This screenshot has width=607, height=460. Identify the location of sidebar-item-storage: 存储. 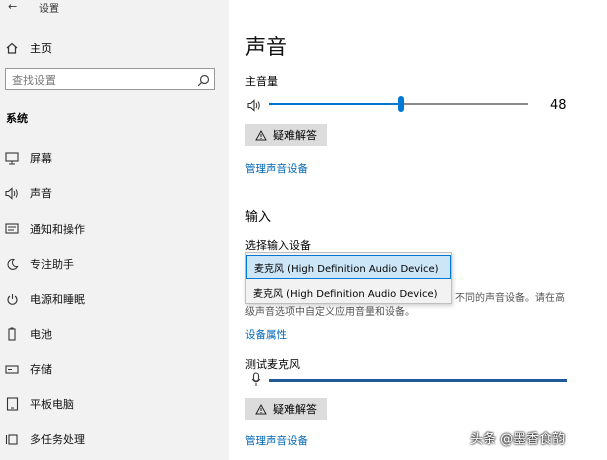
(28, 369).